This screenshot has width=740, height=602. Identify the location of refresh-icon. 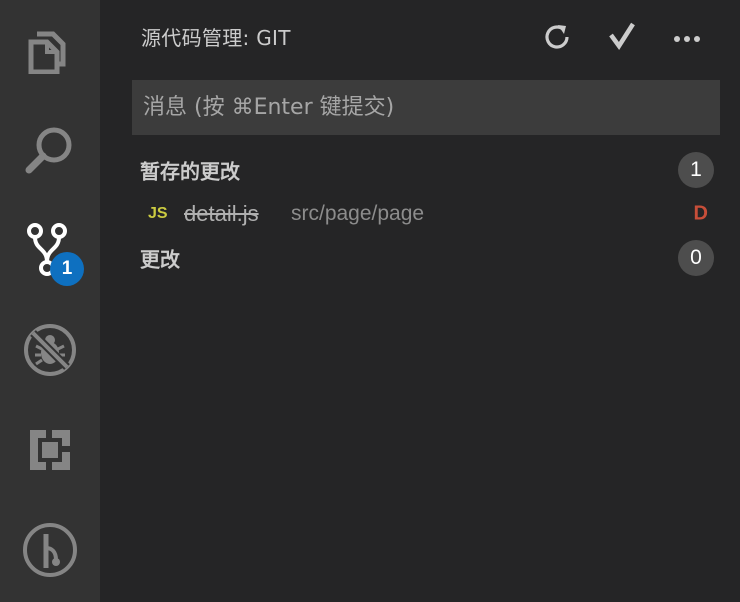
(557, 38).